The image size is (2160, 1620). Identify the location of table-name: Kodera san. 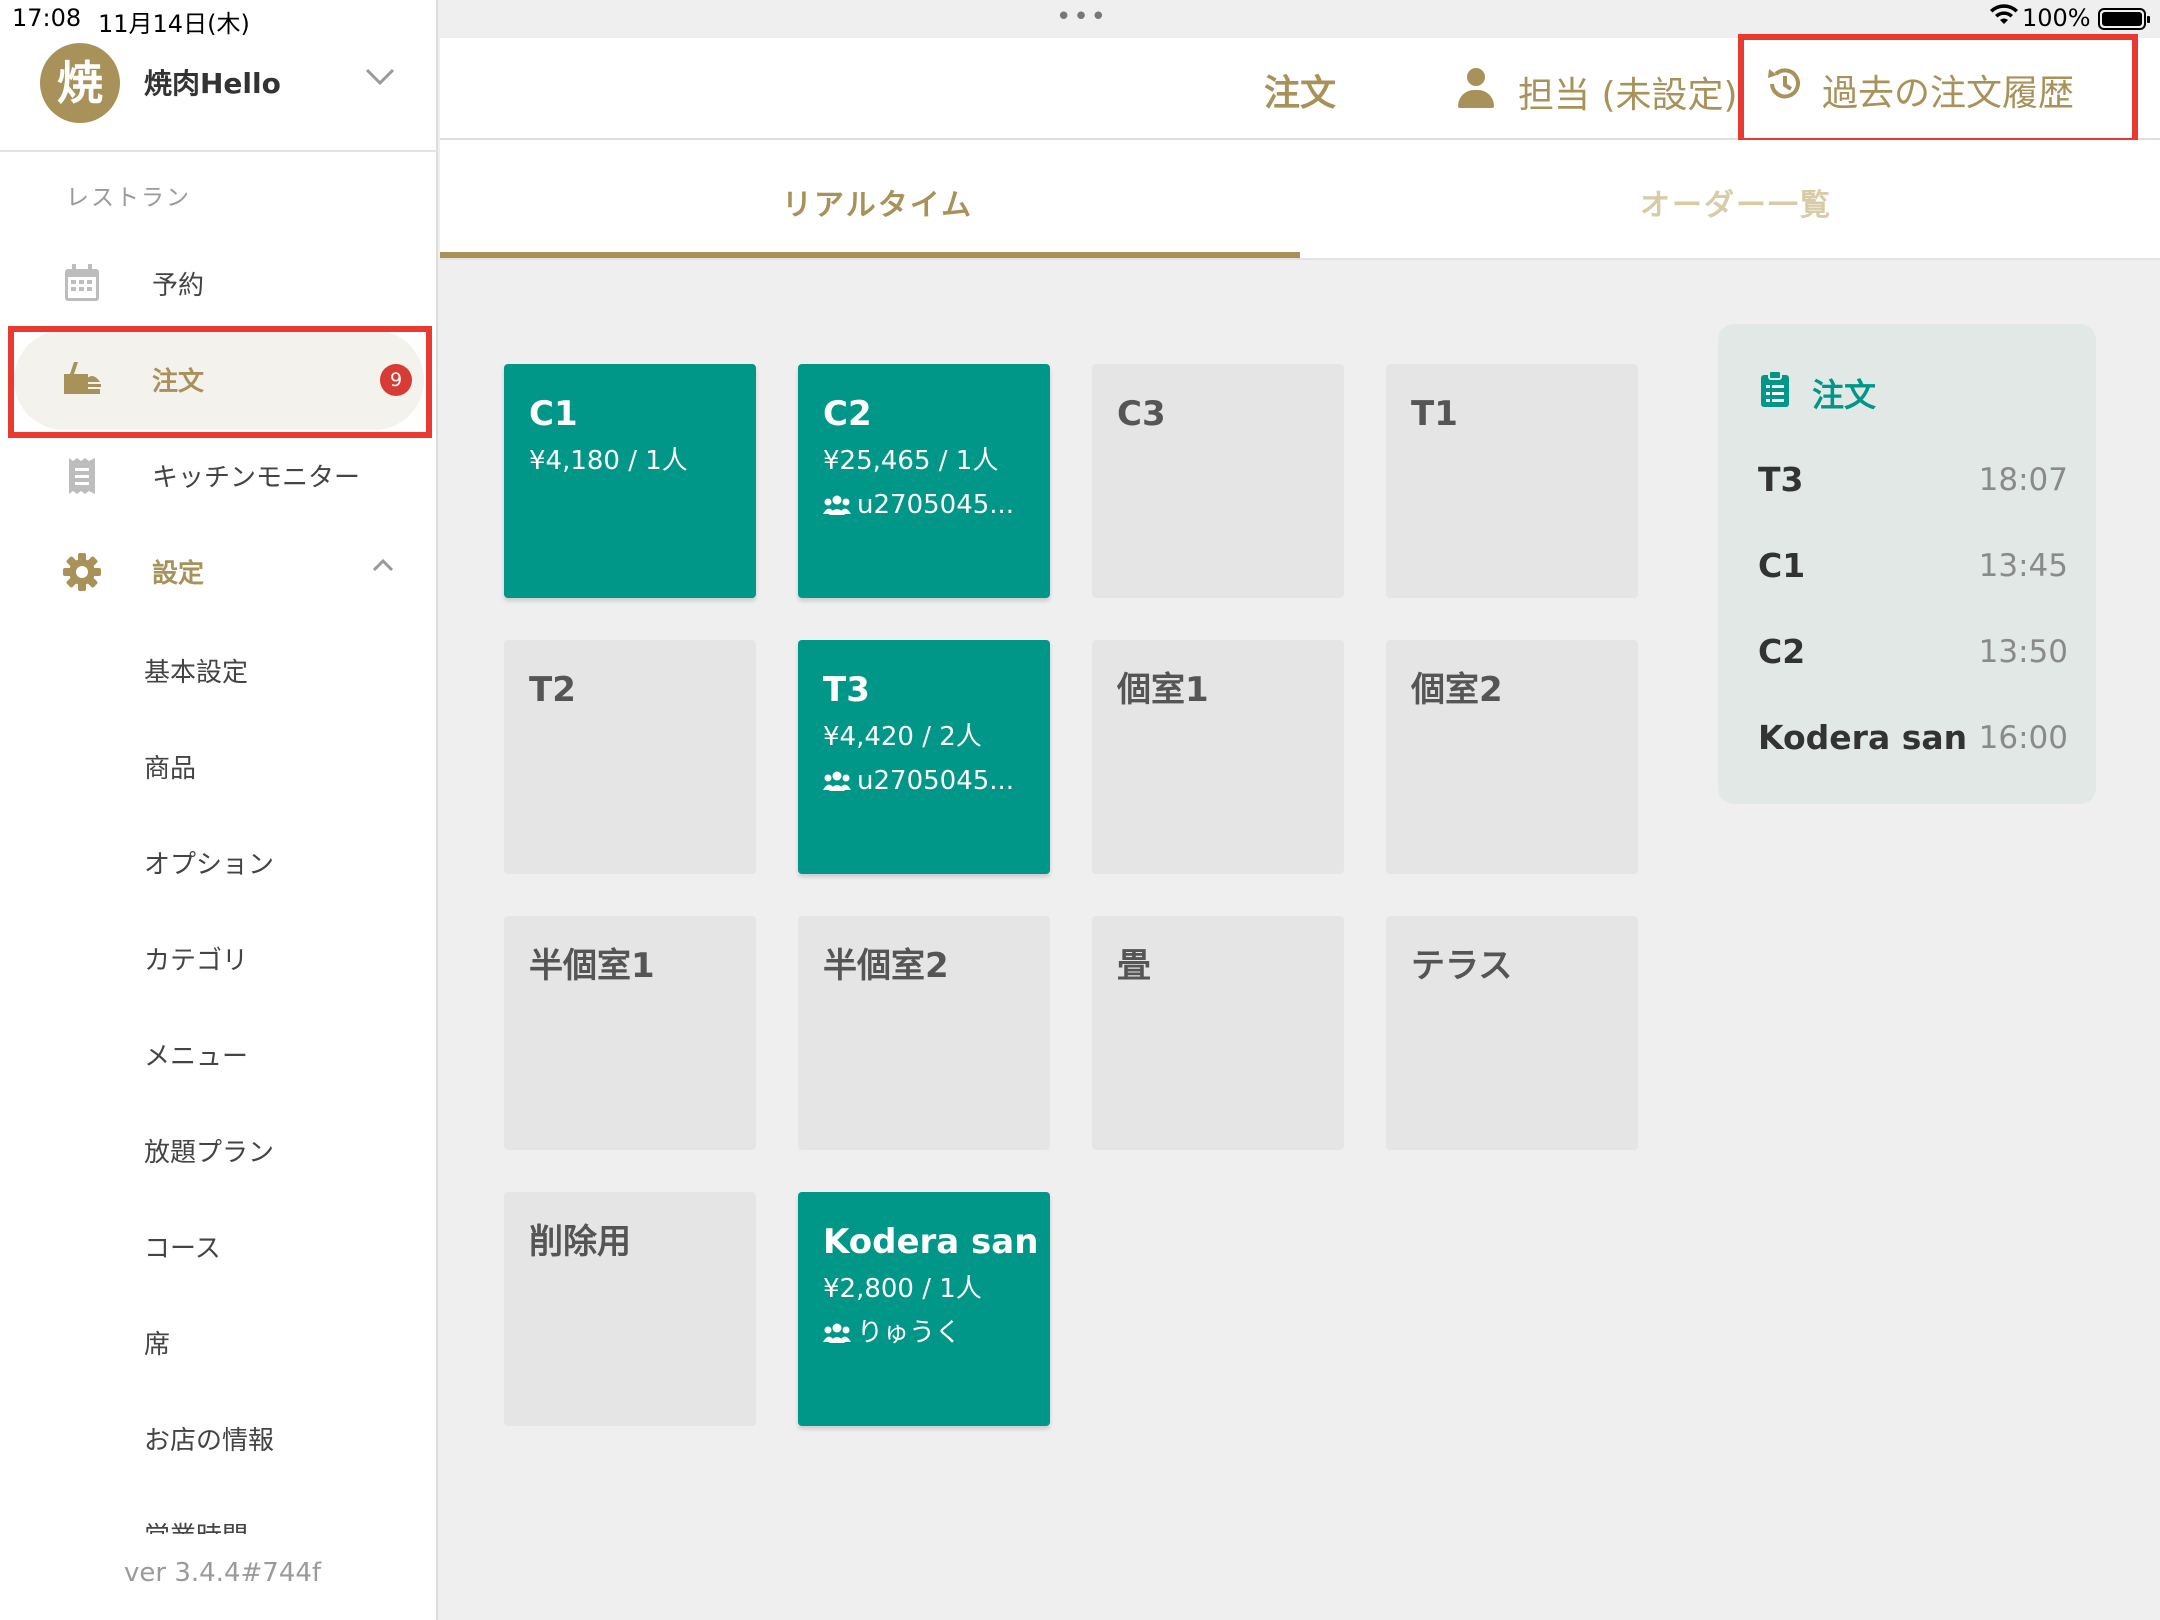
(931, 1242).